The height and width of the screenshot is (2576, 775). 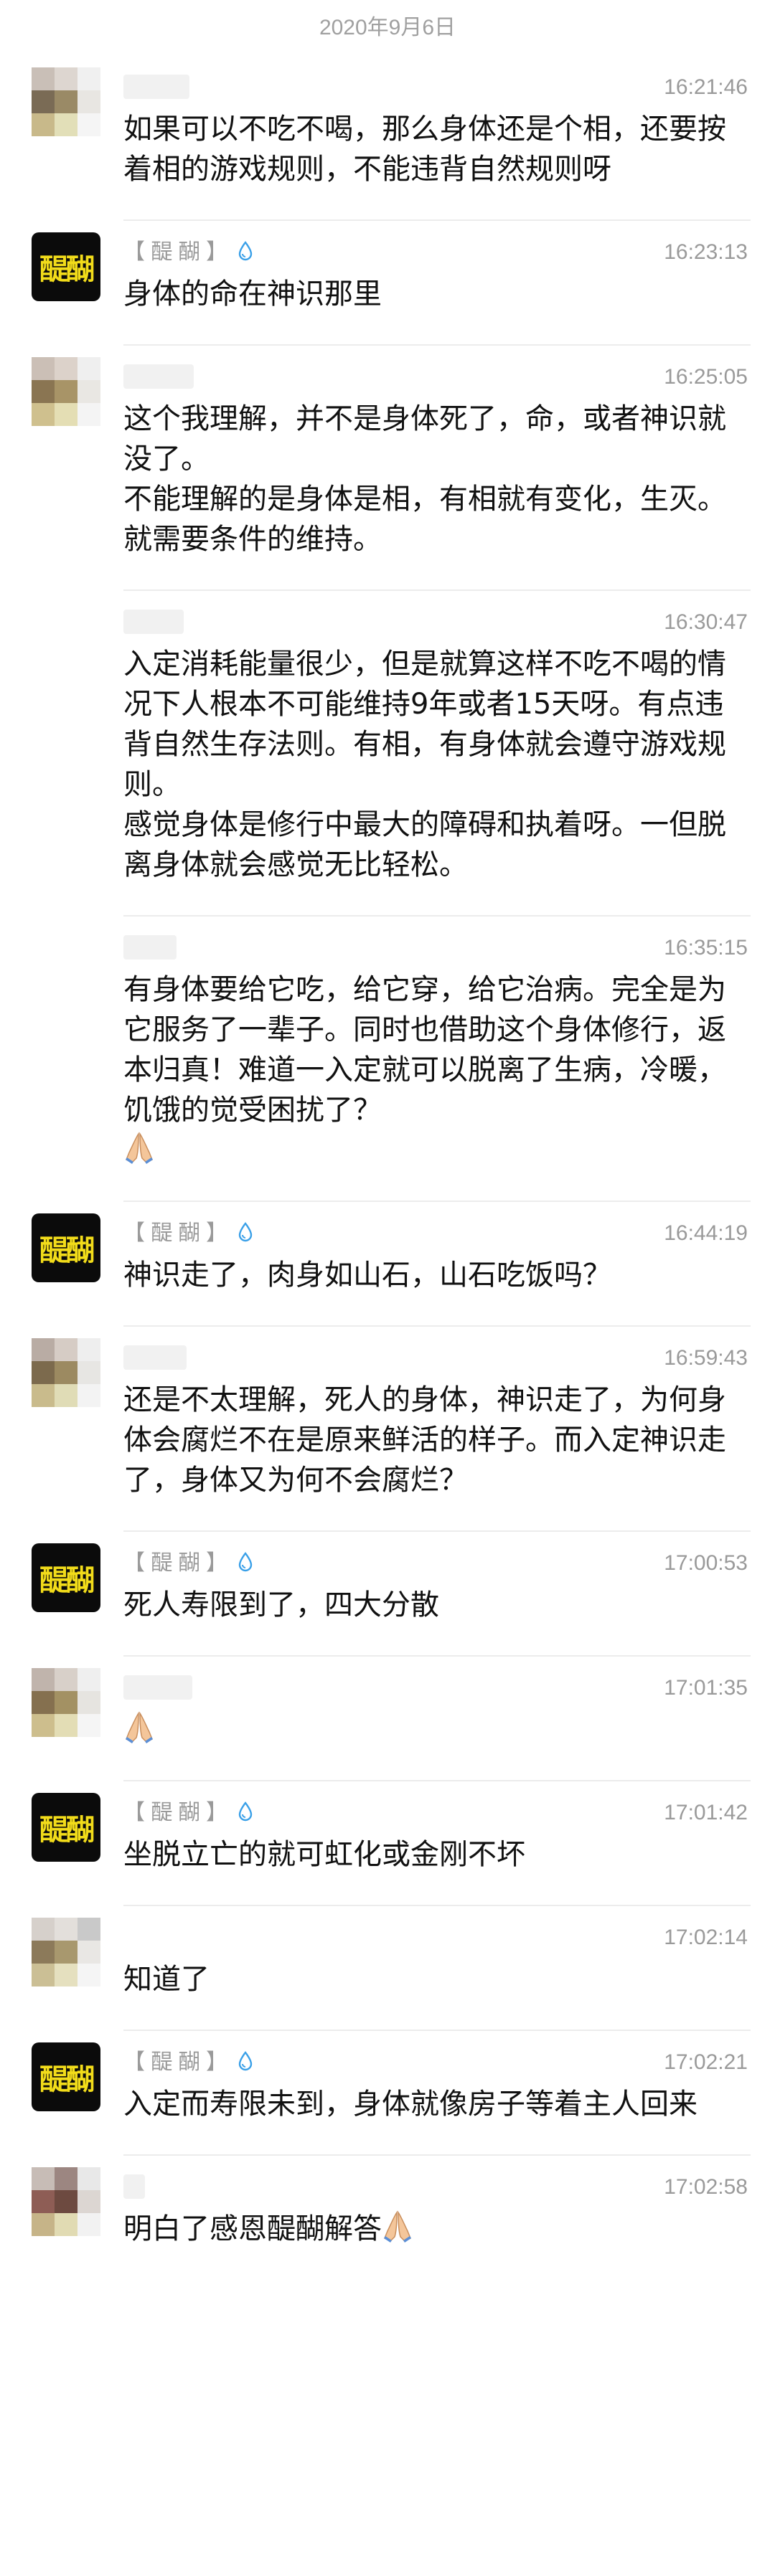 I want to click on message-text: 死人寿限到了，四大分散, so click(x=435, y=1605).